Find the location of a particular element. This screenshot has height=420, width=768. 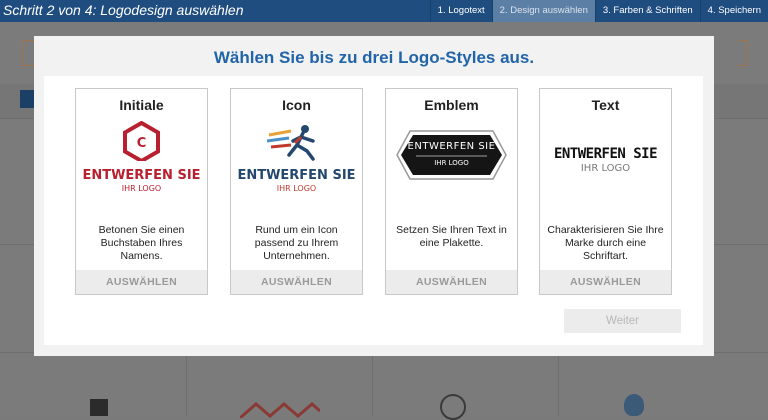

card-title: Initiale is located at coordinates (141, 105).